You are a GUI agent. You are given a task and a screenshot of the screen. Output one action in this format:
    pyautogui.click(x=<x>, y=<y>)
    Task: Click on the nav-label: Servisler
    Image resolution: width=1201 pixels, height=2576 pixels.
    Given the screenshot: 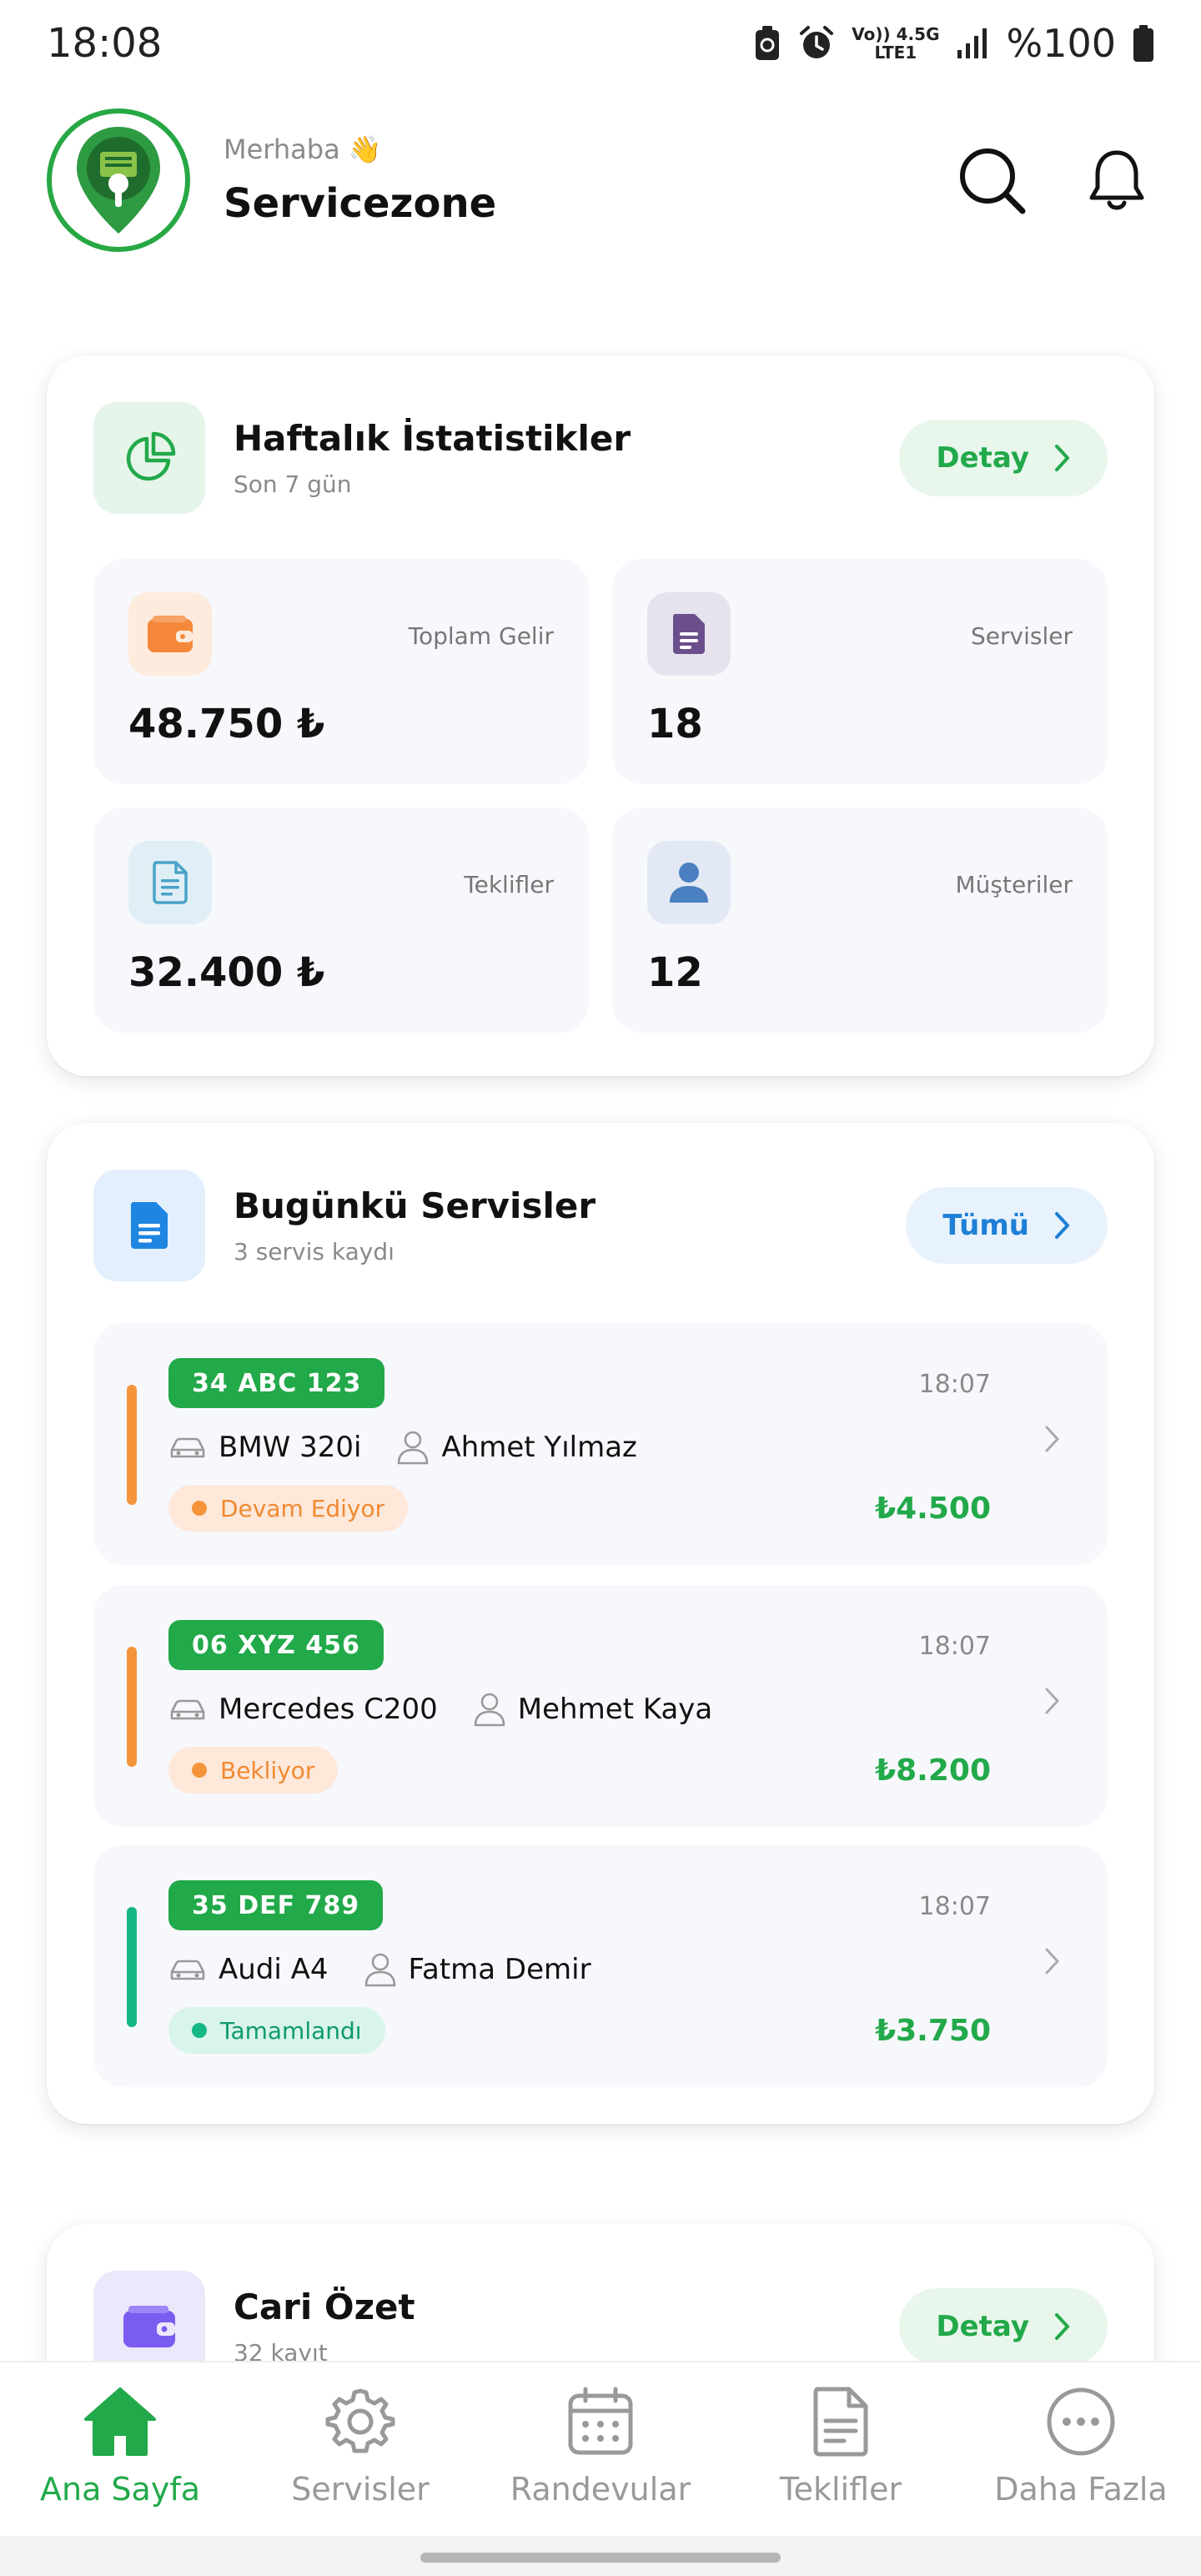 What is the action you would take?
    pyautogui.click(x=361, y=2489)
    